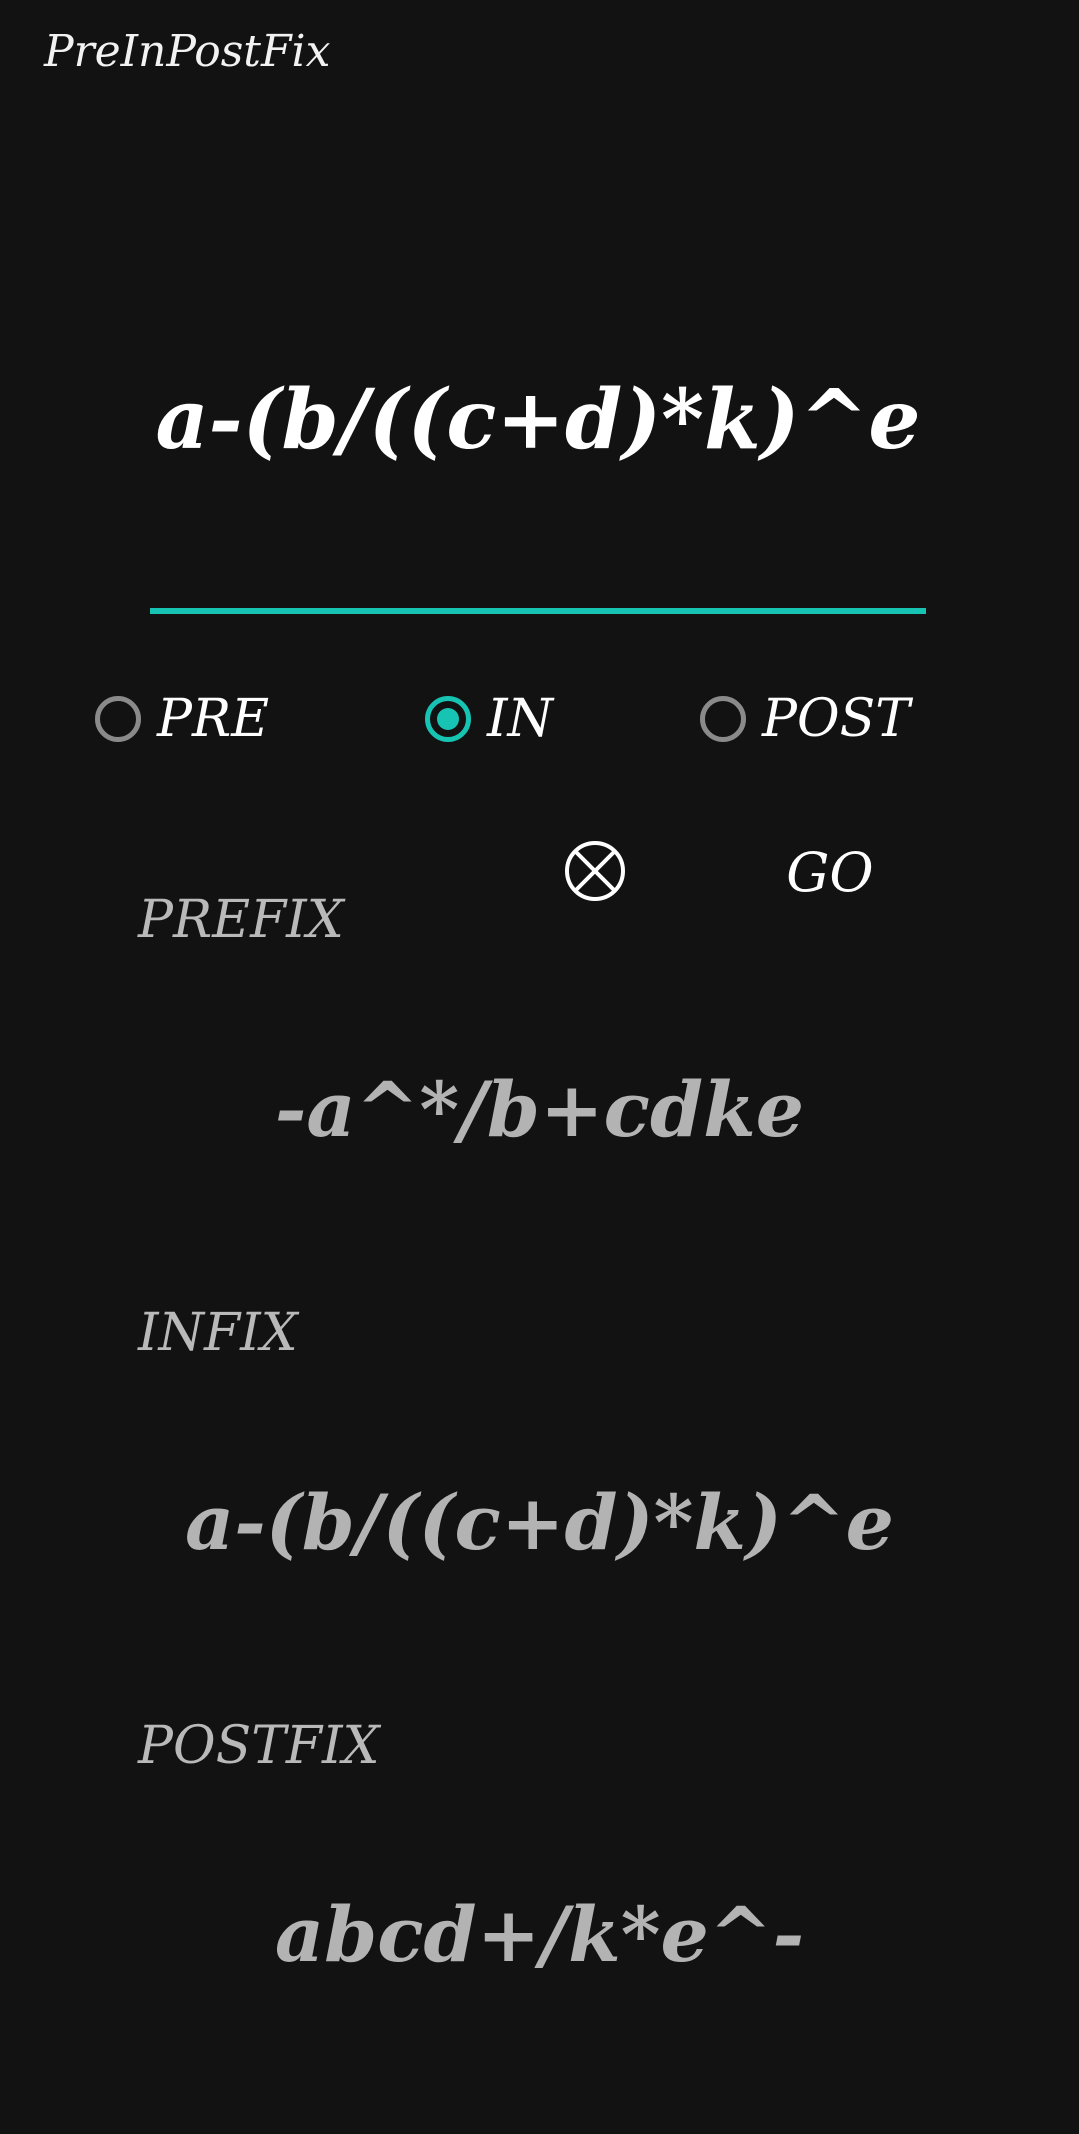 The width and height of the screenshot is (1079, 2134). Describe the element at coordinates (539, 1934) in the screenshot. I see `postfix-result: abcd+/k*e^-` at that location.